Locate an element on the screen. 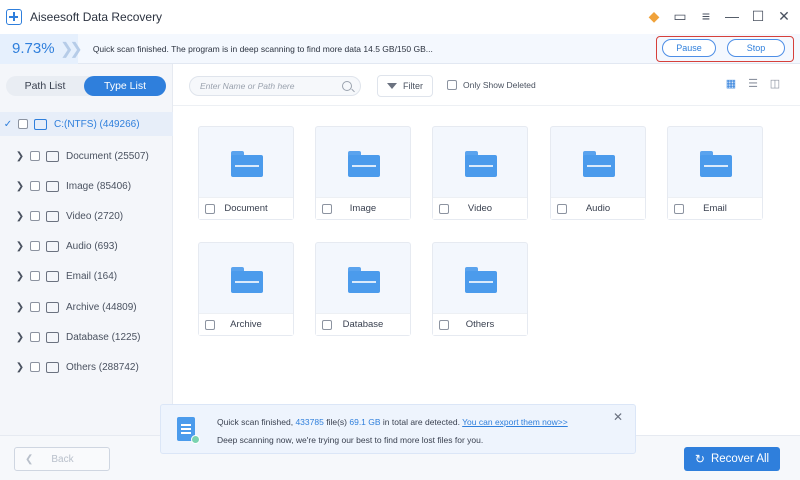 Image resolution: width=800 pixels, height=480 pixels. detail-view-icon: ◫ is located at coordinates (775, 84).